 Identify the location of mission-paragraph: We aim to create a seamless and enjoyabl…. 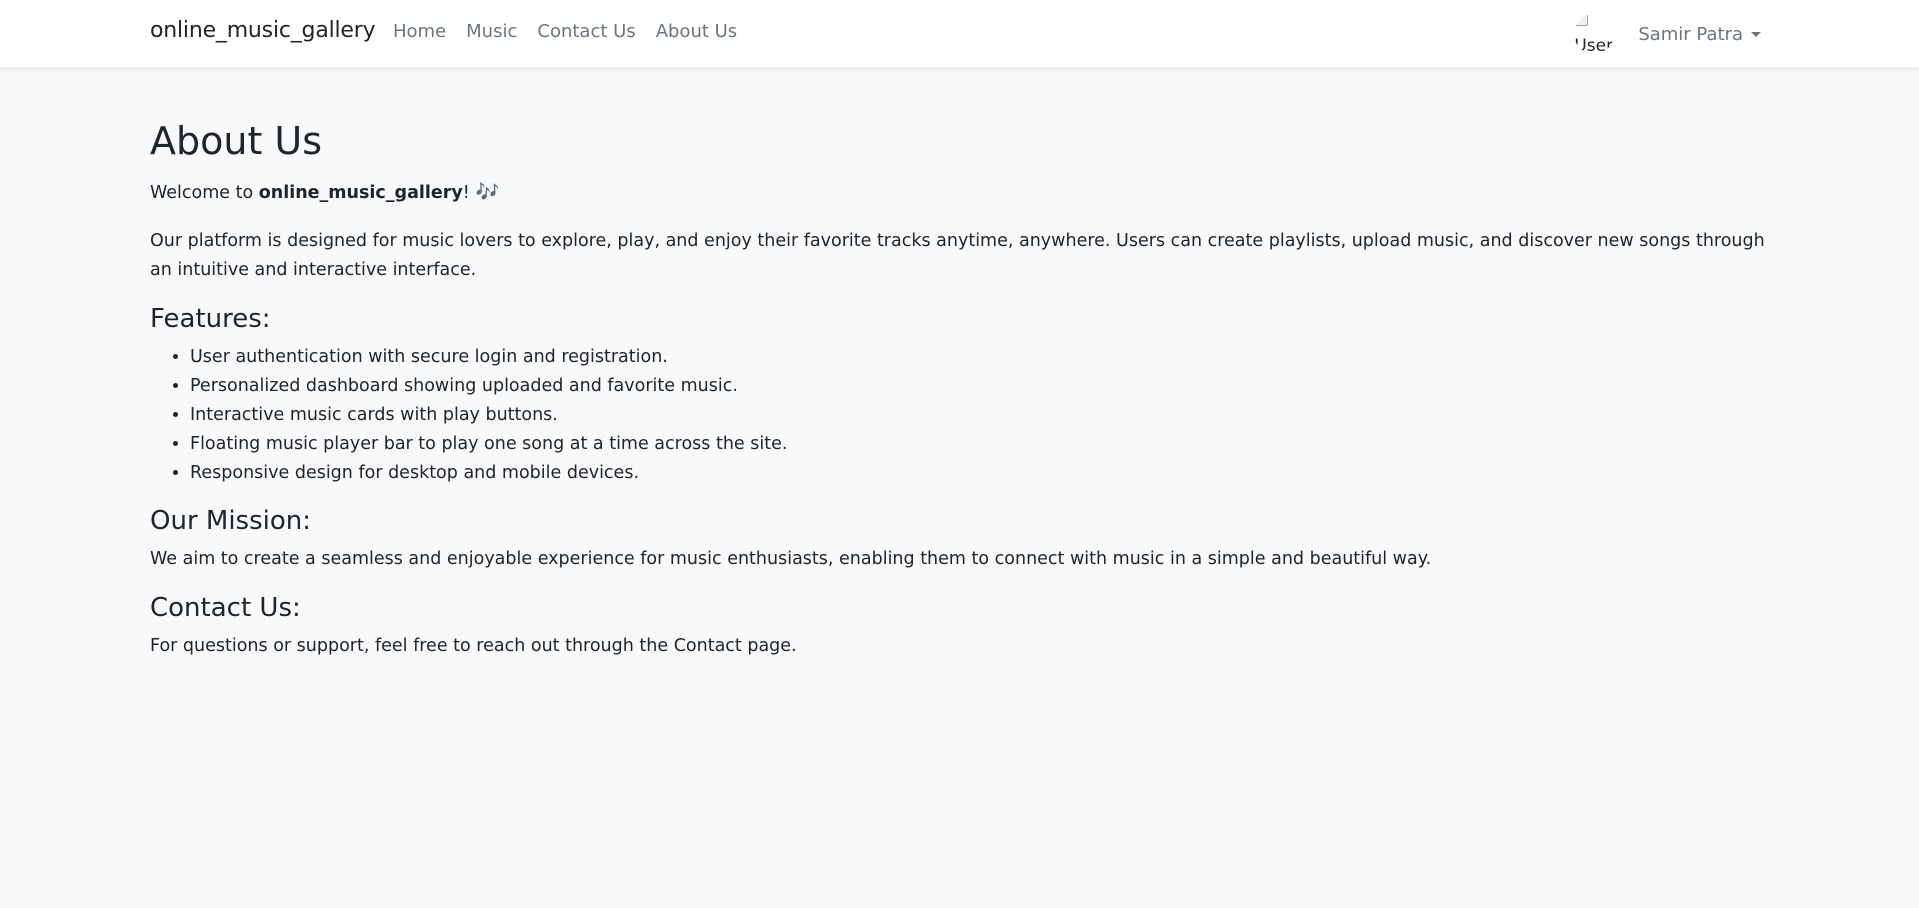
(791, 559).